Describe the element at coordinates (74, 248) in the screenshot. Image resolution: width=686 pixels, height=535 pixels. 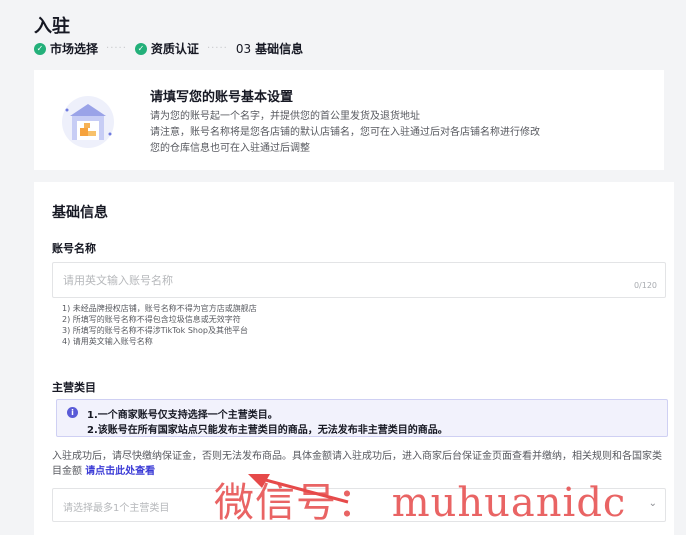
I see `account-name-label: 账号名称` at that location.